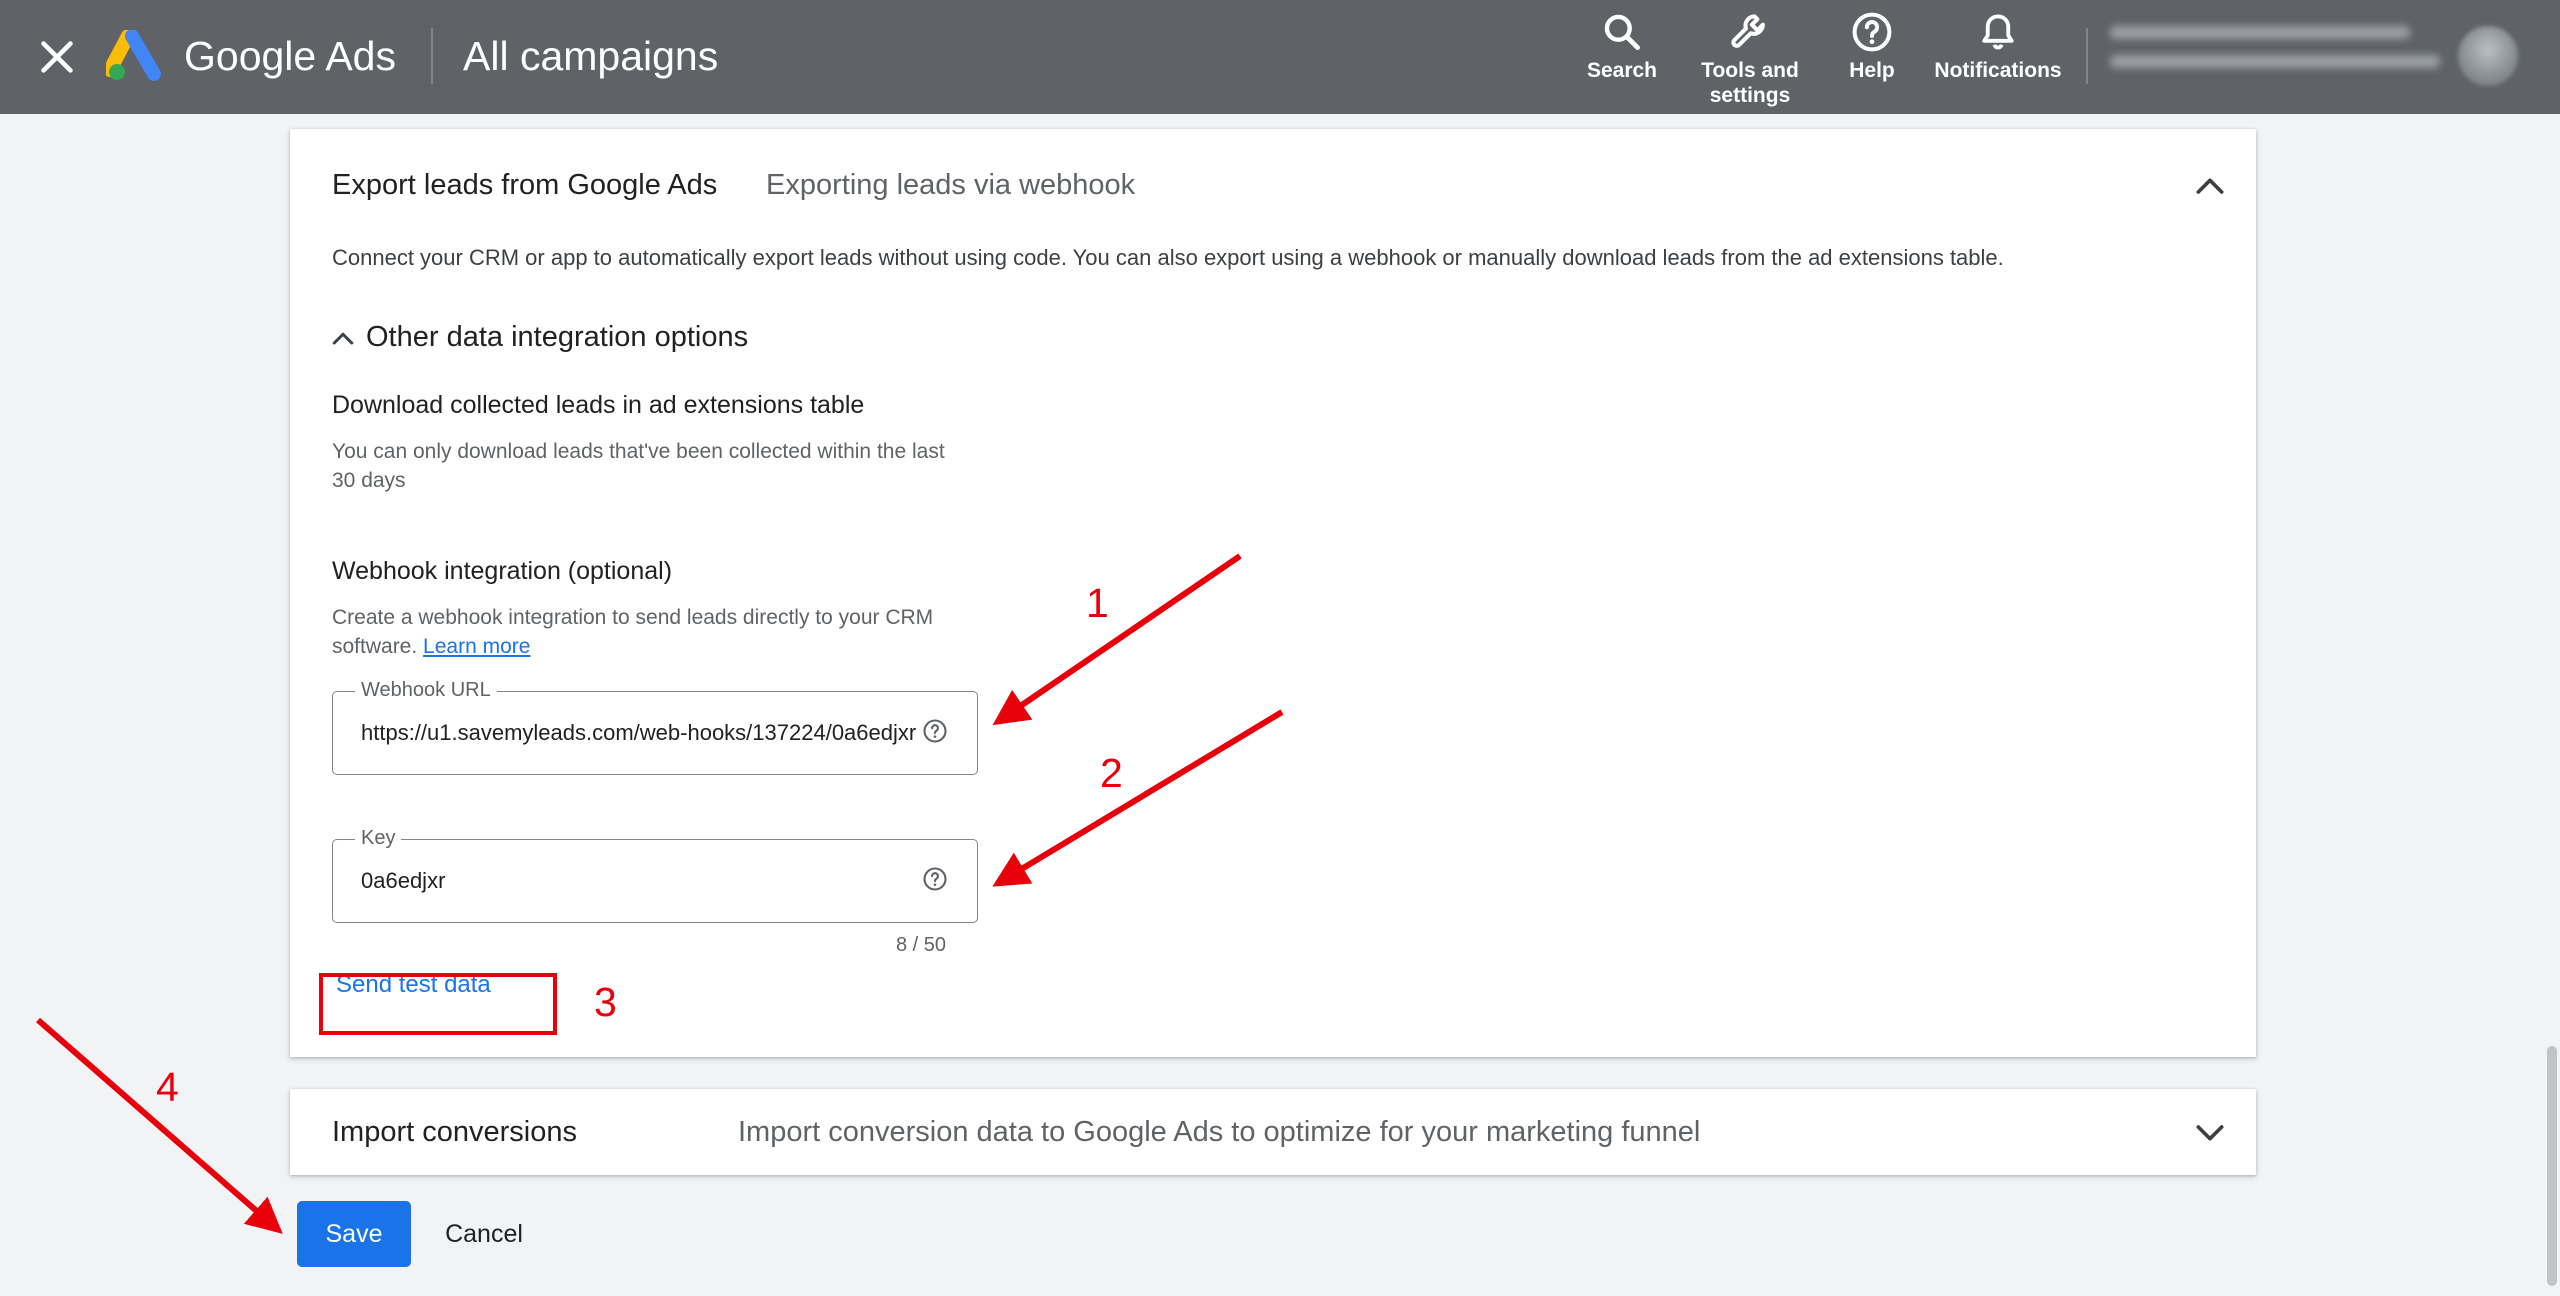 This screenshot has width=2560, height=1296. Describe the element at coordinates (605, 1002) in the screenshot. I see `annotation-number-3: 3` at that location.